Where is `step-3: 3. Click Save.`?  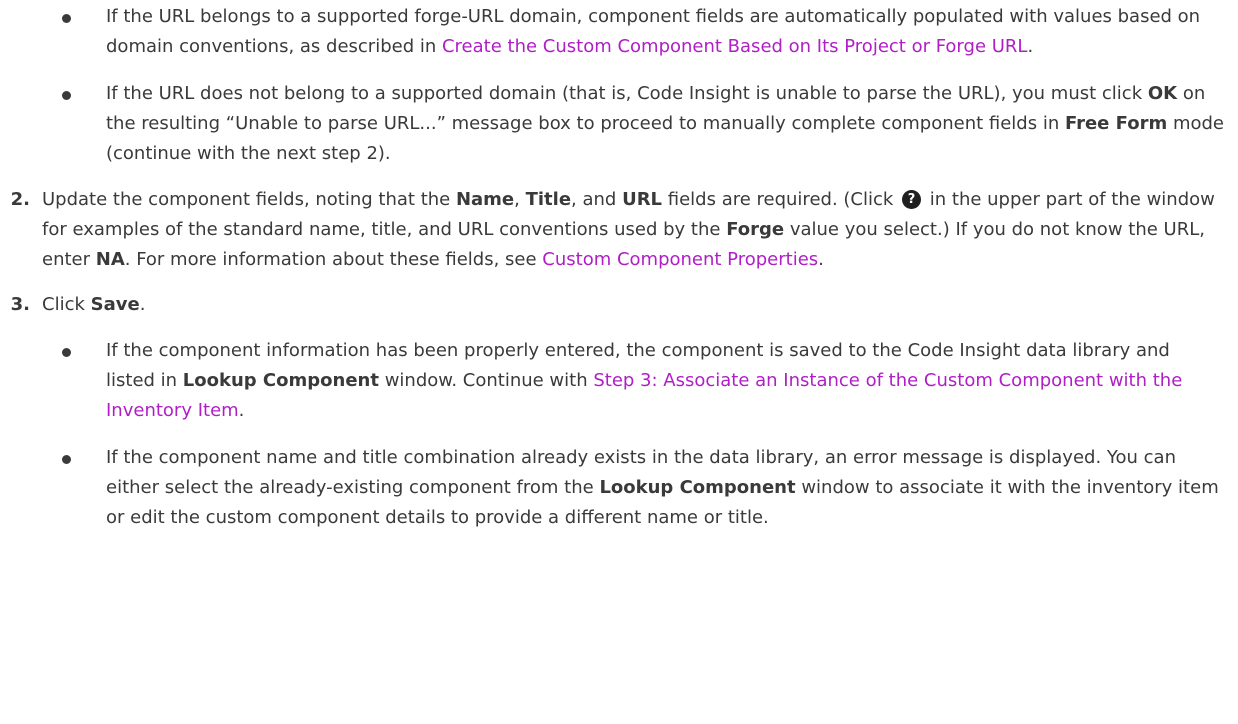
step-3: 3. Click Save. is located at coordinates (619, 305).